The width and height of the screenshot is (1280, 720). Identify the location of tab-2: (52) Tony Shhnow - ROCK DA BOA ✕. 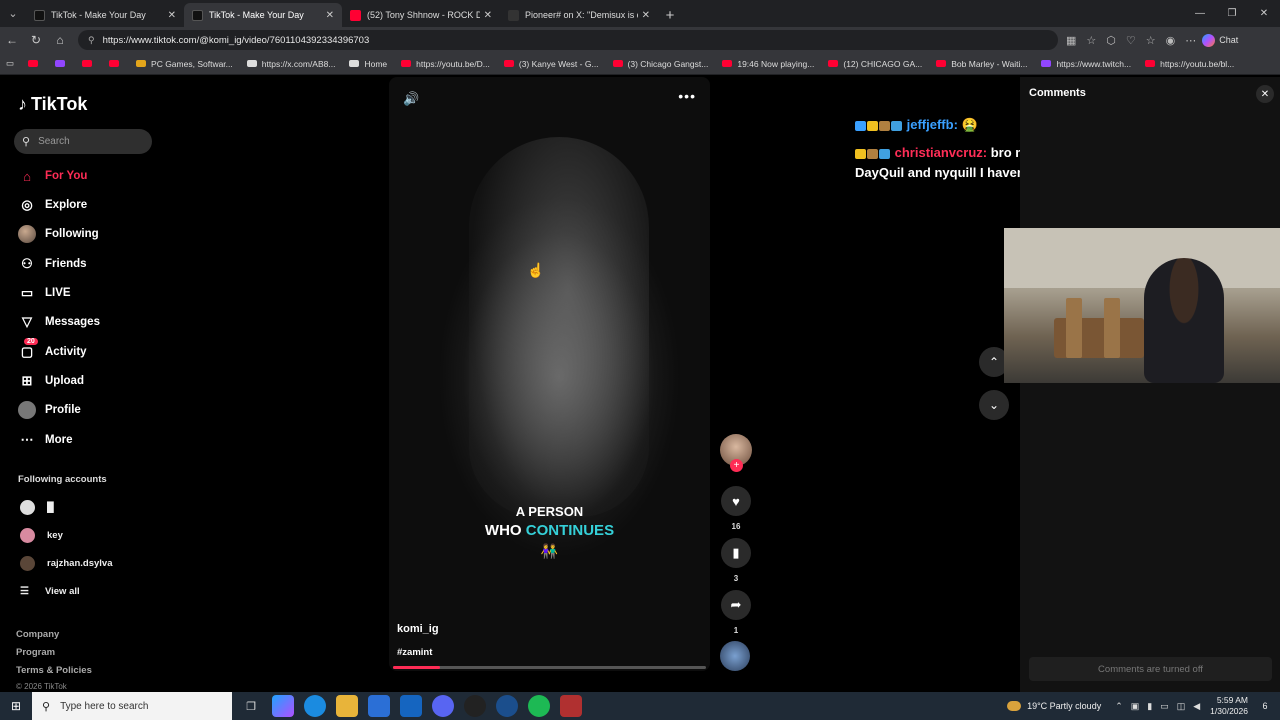
(421, 15).